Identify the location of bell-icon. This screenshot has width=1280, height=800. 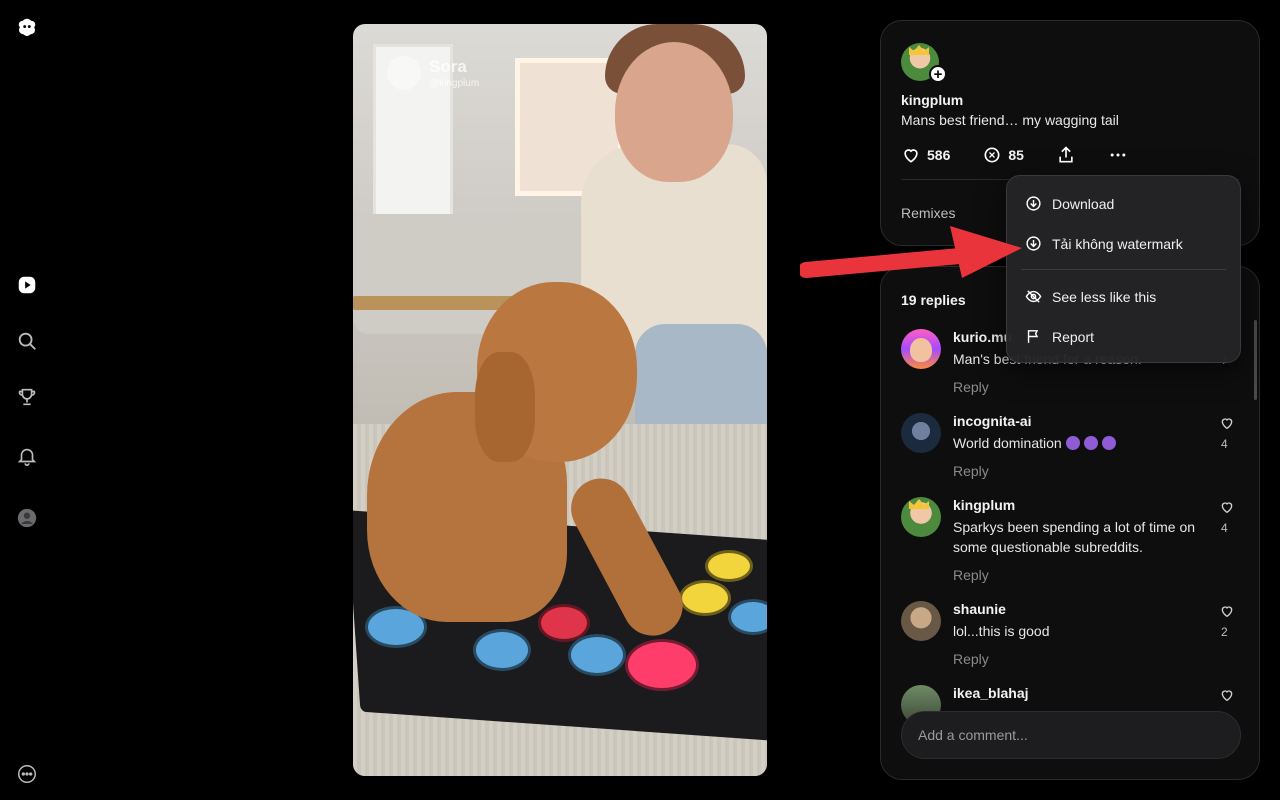
(27, 456).